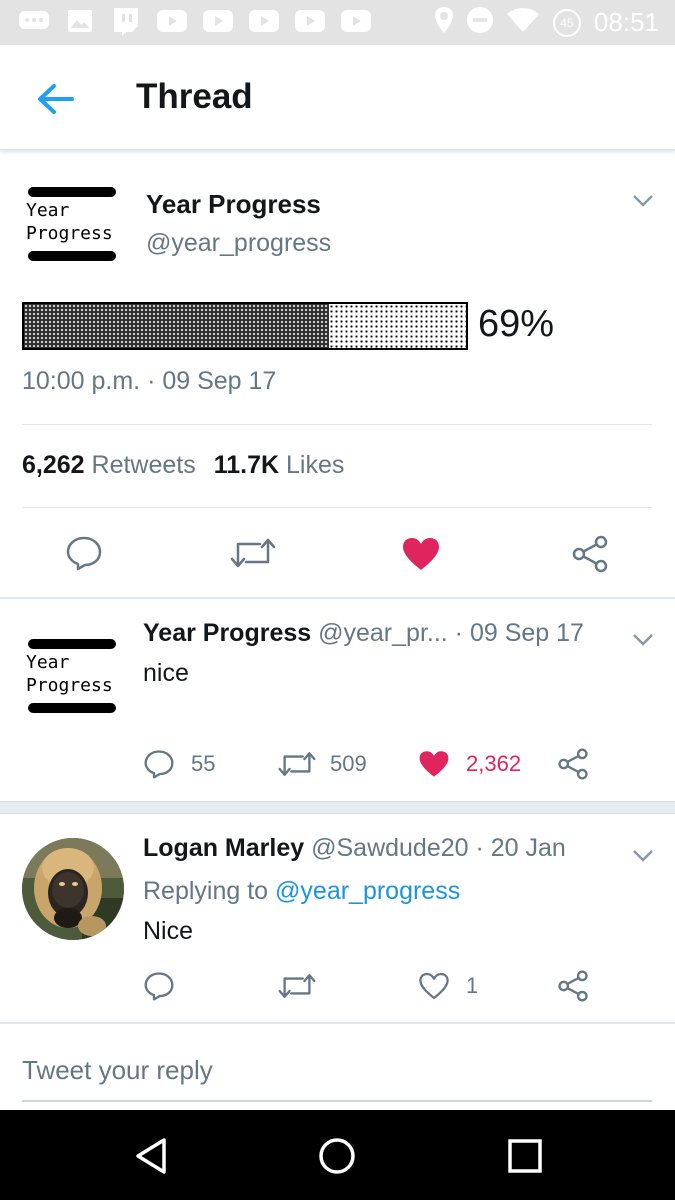 The height and width of the screenshot is (1200, 675). Describe the element at coordinates (337, 98) in the screenshot. I see `app-bar: Thread` at that location.